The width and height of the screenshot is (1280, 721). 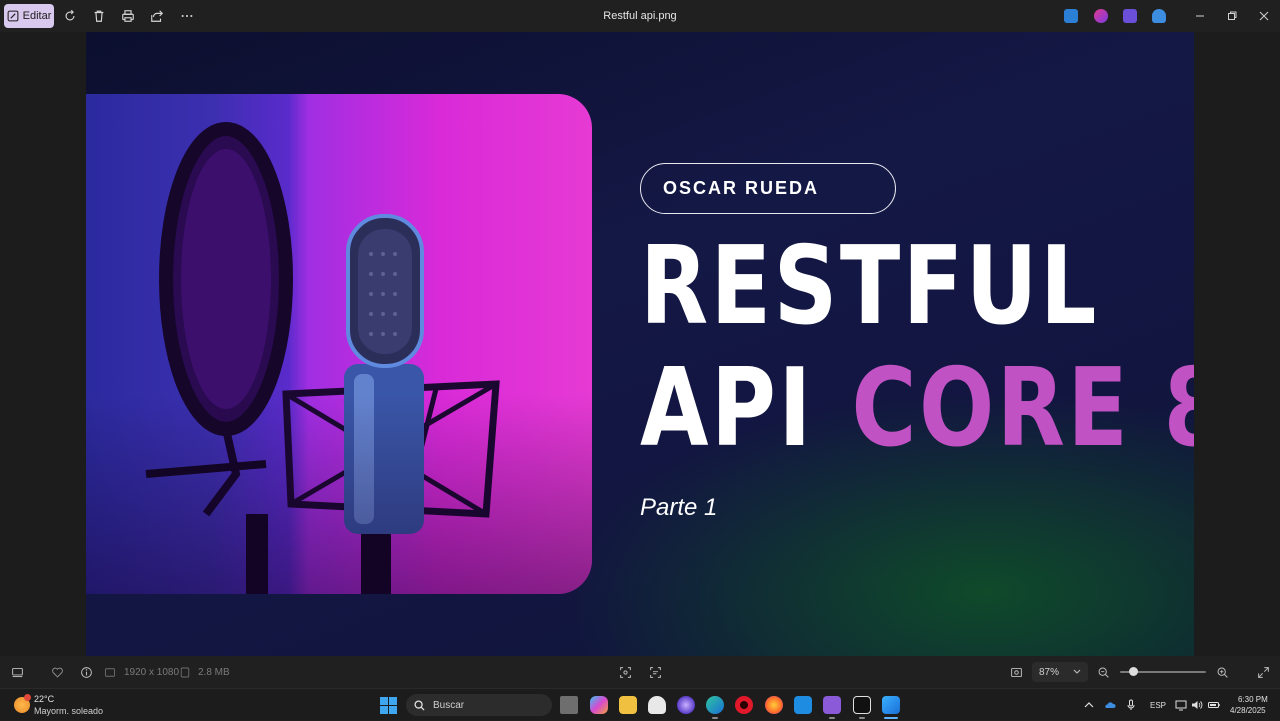 I want to click on task-view-icon, so click(x=569, y=705).